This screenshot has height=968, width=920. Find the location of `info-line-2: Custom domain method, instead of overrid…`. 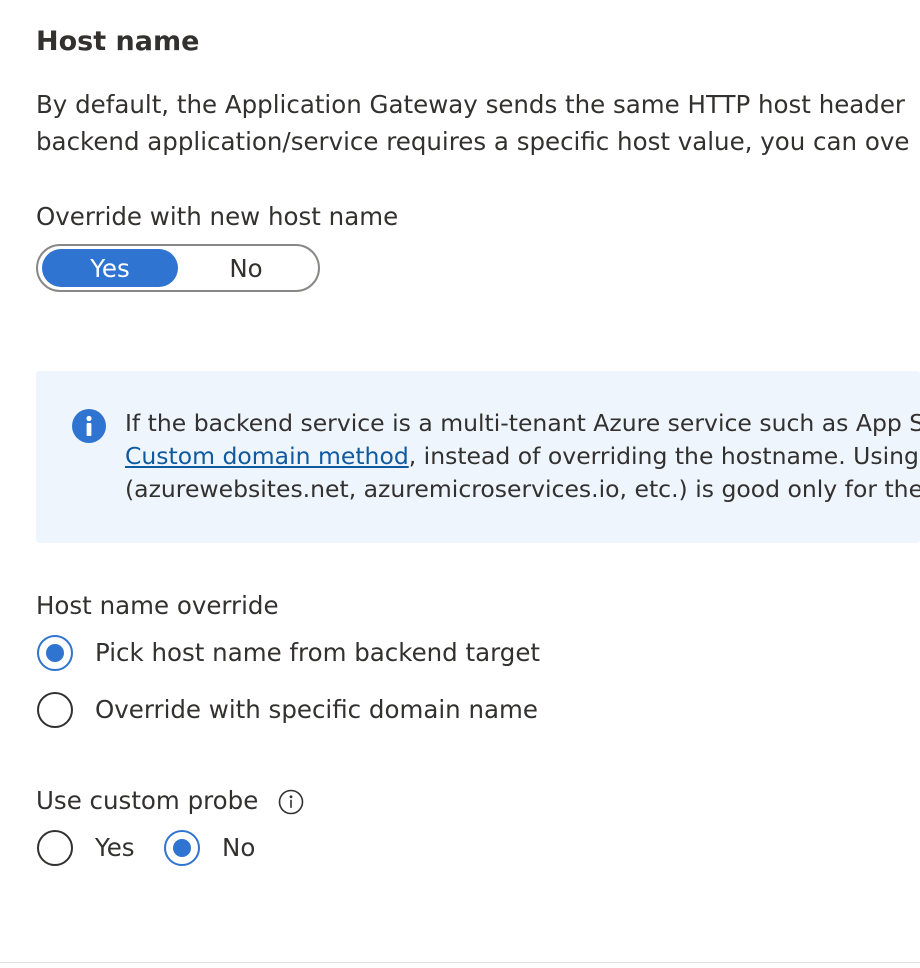

info-line-2: Custom domain method, instead of overrid… is located at coordinates (522, 456).